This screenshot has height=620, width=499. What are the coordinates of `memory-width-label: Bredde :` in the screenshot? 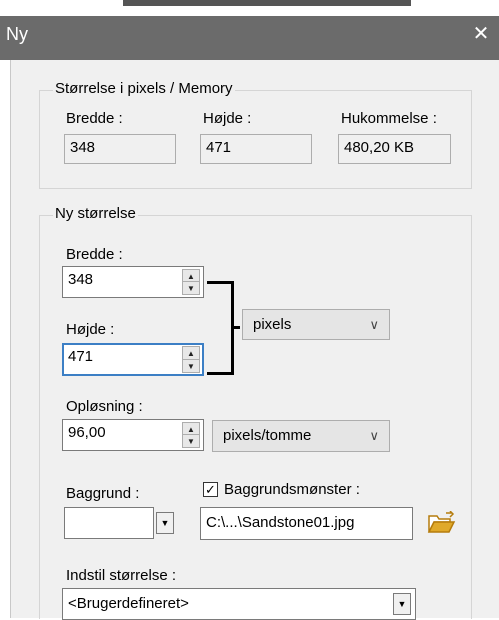 It's located at (94, 118).